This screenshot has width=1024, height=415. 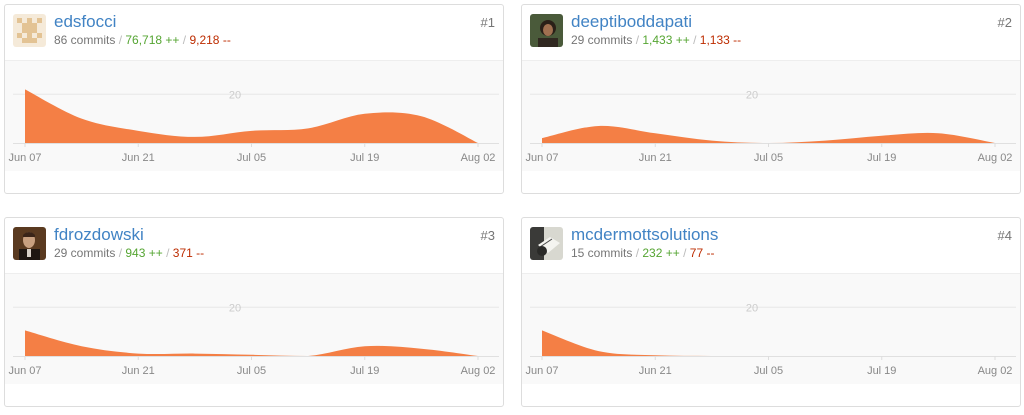 I want to click on rank-label: #3, so click(x=487, y=235).